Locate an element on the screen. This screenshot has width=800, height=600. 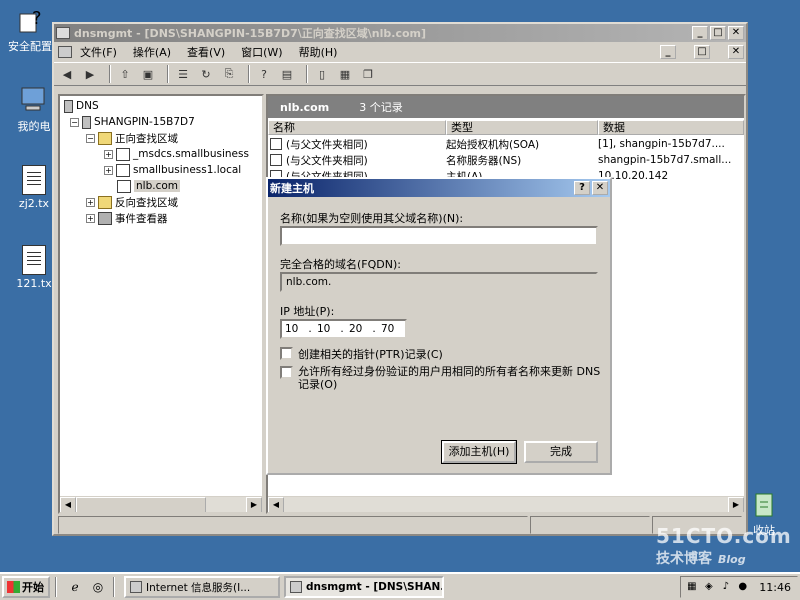
column-header-name: 名称 is located at coordinates (357, 127).